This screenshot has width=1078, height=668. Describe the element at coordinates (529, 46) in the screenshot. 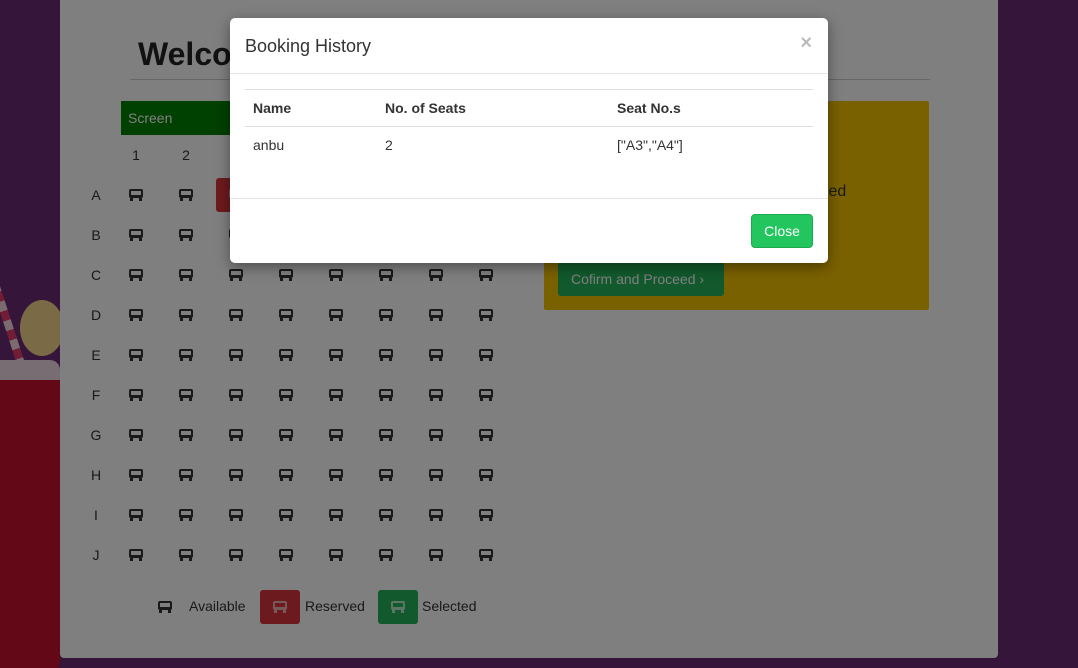

I see `modal-header: Booking History ×` at that location.